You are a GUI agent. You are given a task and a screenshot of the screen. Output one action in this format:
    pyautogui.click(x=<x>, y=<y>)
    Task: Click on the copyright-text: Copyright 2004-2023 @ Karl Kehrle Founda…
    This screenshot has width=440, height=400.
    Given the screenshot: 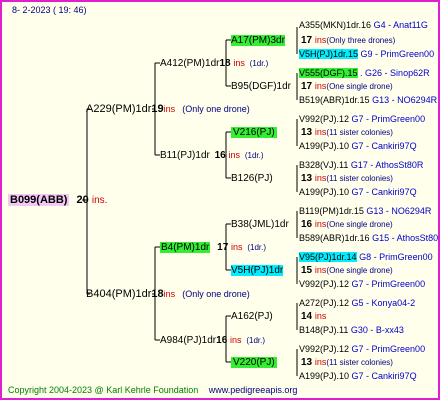 What is the action you would take?
    pyautogui.click(x=103, y=390)
    